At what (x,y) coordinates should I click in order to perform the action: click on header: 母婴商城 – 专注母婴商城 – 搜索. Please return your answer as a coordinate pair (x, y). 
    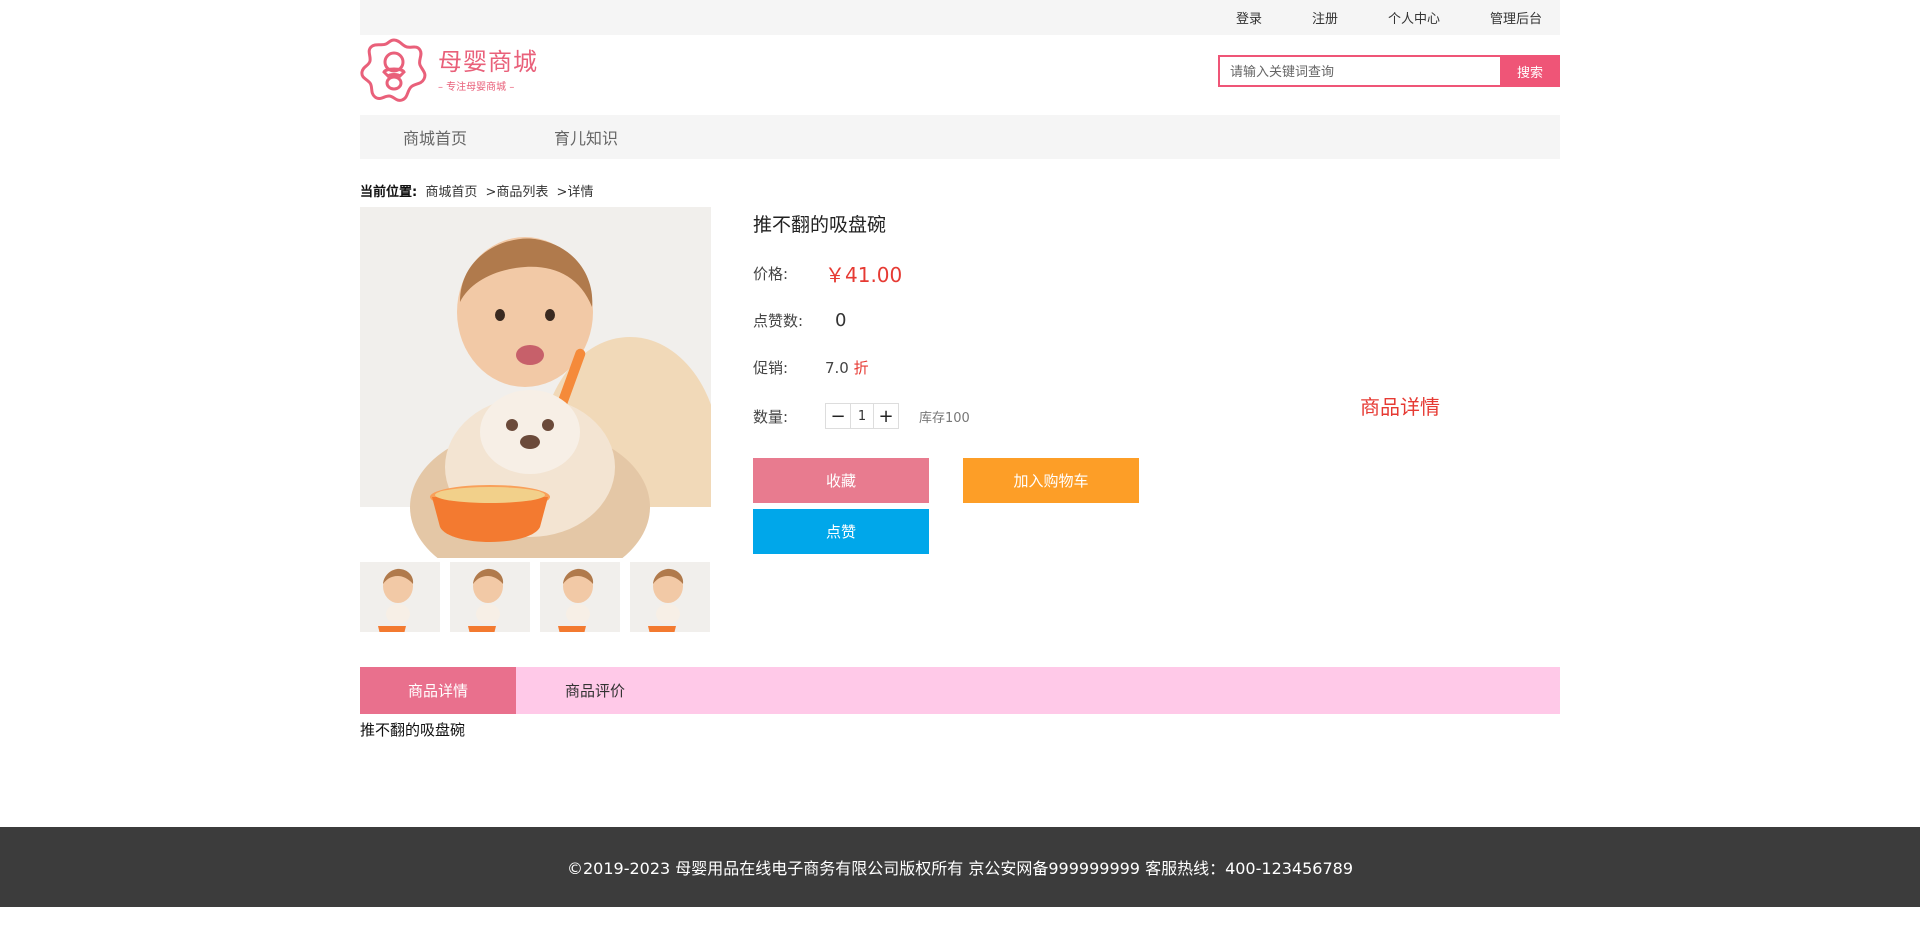
    Looking at the image, I should click on (960, 75).